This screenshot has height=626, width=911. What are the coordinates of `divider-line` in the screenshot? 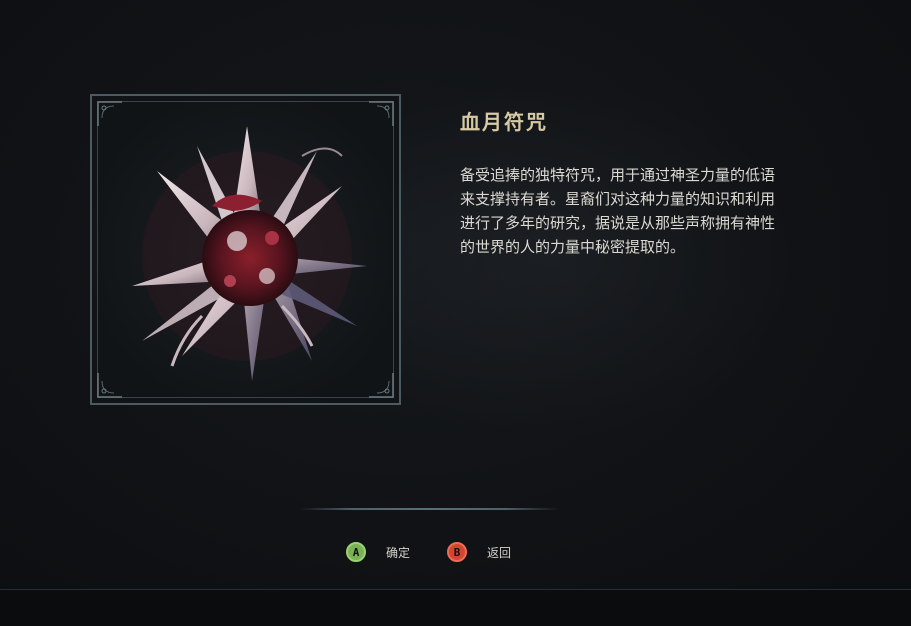 It's located at (429, 509).